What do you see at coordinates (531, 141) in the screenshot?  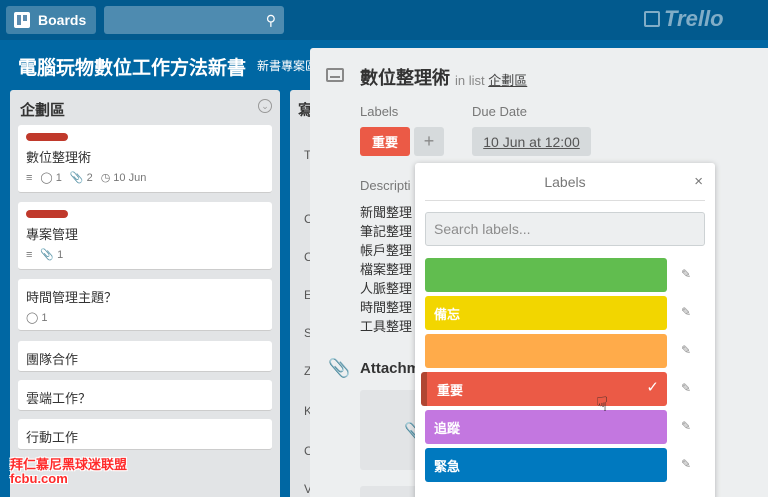 I see `due-date-button: 10 Jun at 12:00` at bounding box center [531, 141].